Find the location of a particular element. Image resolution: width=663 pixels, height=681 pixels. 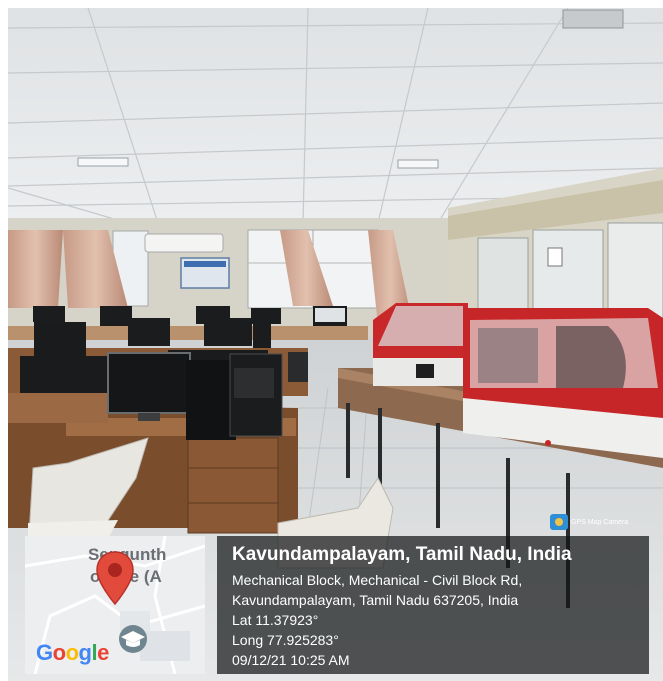

place-title: Kavundampalayam, Tamil Nadu, India is located at coordinates (402, 554).